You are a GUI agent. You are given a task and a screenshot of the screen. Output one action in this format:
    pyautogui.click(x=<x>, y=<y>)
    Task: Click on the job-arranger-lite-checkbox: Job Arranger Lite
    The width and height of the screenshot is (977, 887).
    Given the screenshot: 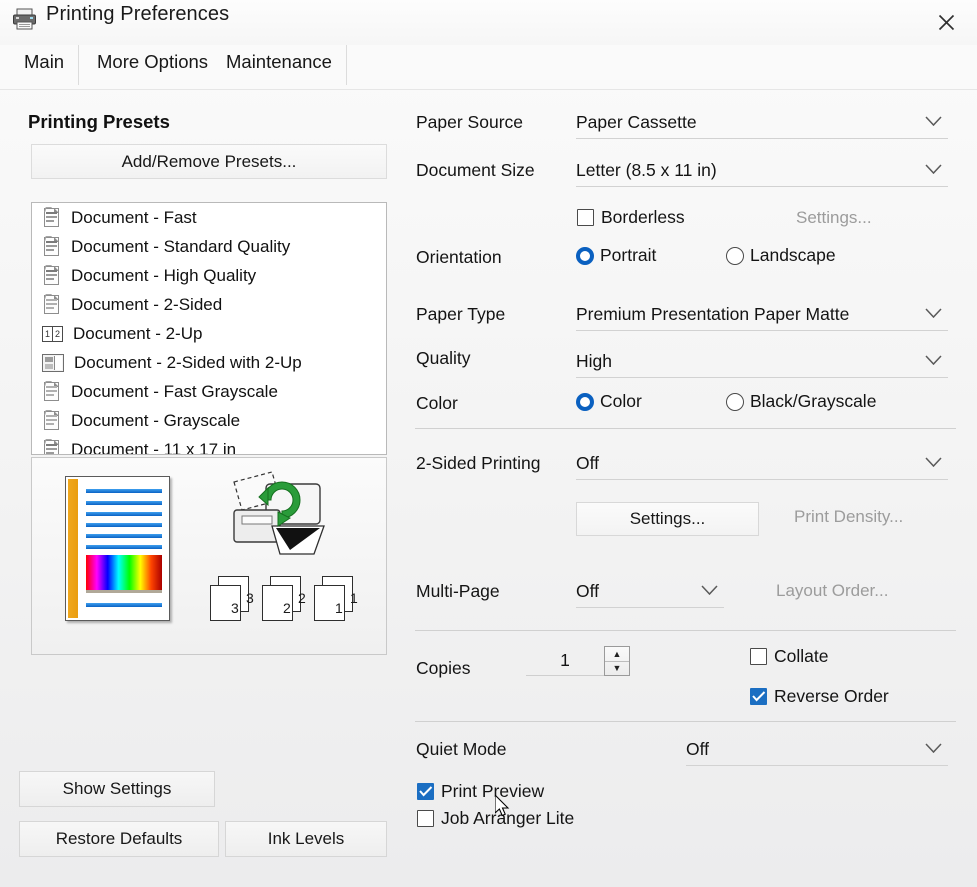 What is the action you would take?
    pyautogui.click(x=495, y=818)
    